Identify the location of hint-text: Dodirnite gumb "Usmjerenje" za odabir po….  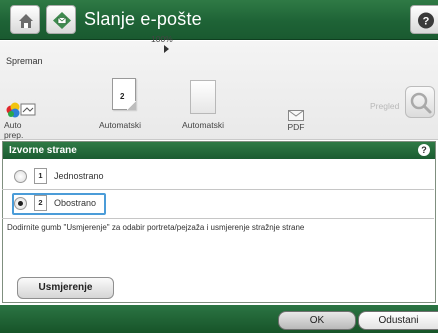
(156, 227).